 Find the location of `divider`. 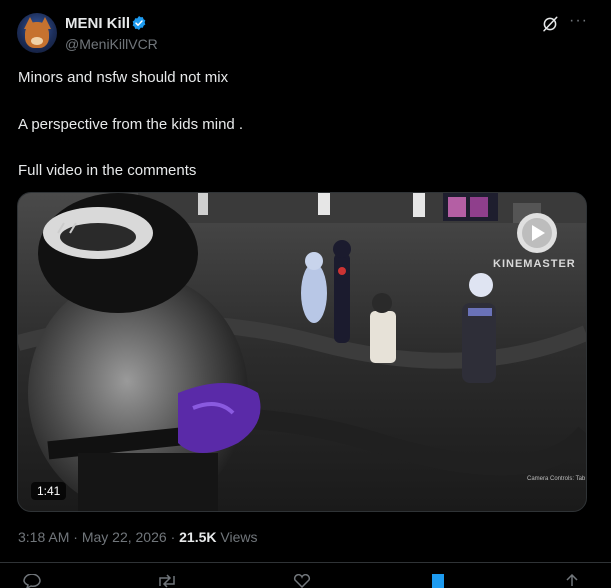

divider is located at coordinates (305, 562).